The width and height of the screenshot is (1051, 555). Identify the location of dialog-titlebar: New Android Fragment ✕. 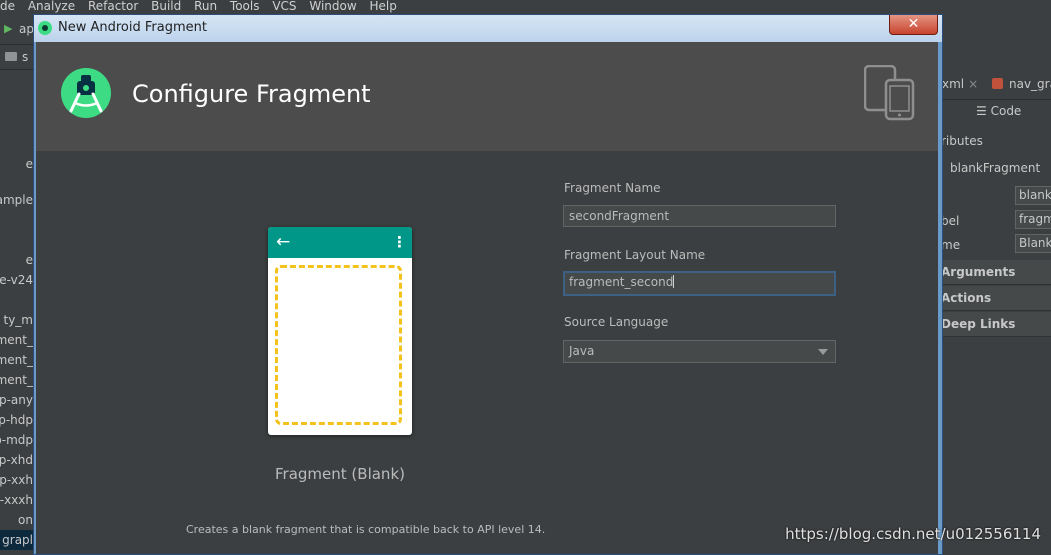
(488, 28).